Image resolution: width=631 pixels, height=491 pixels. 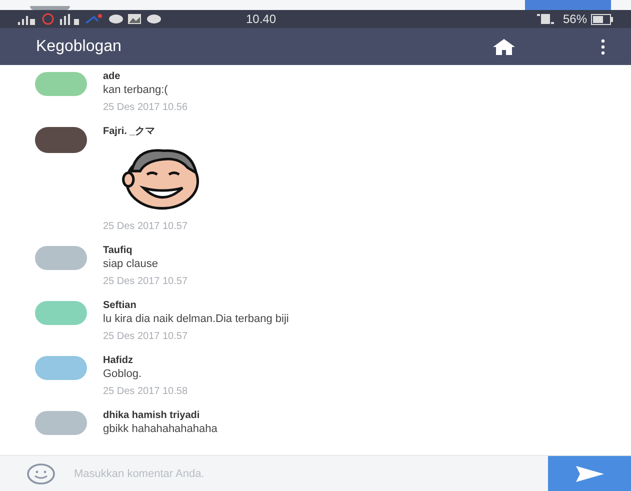 I want to click on author-name: ade, so click(x=112, y=77).